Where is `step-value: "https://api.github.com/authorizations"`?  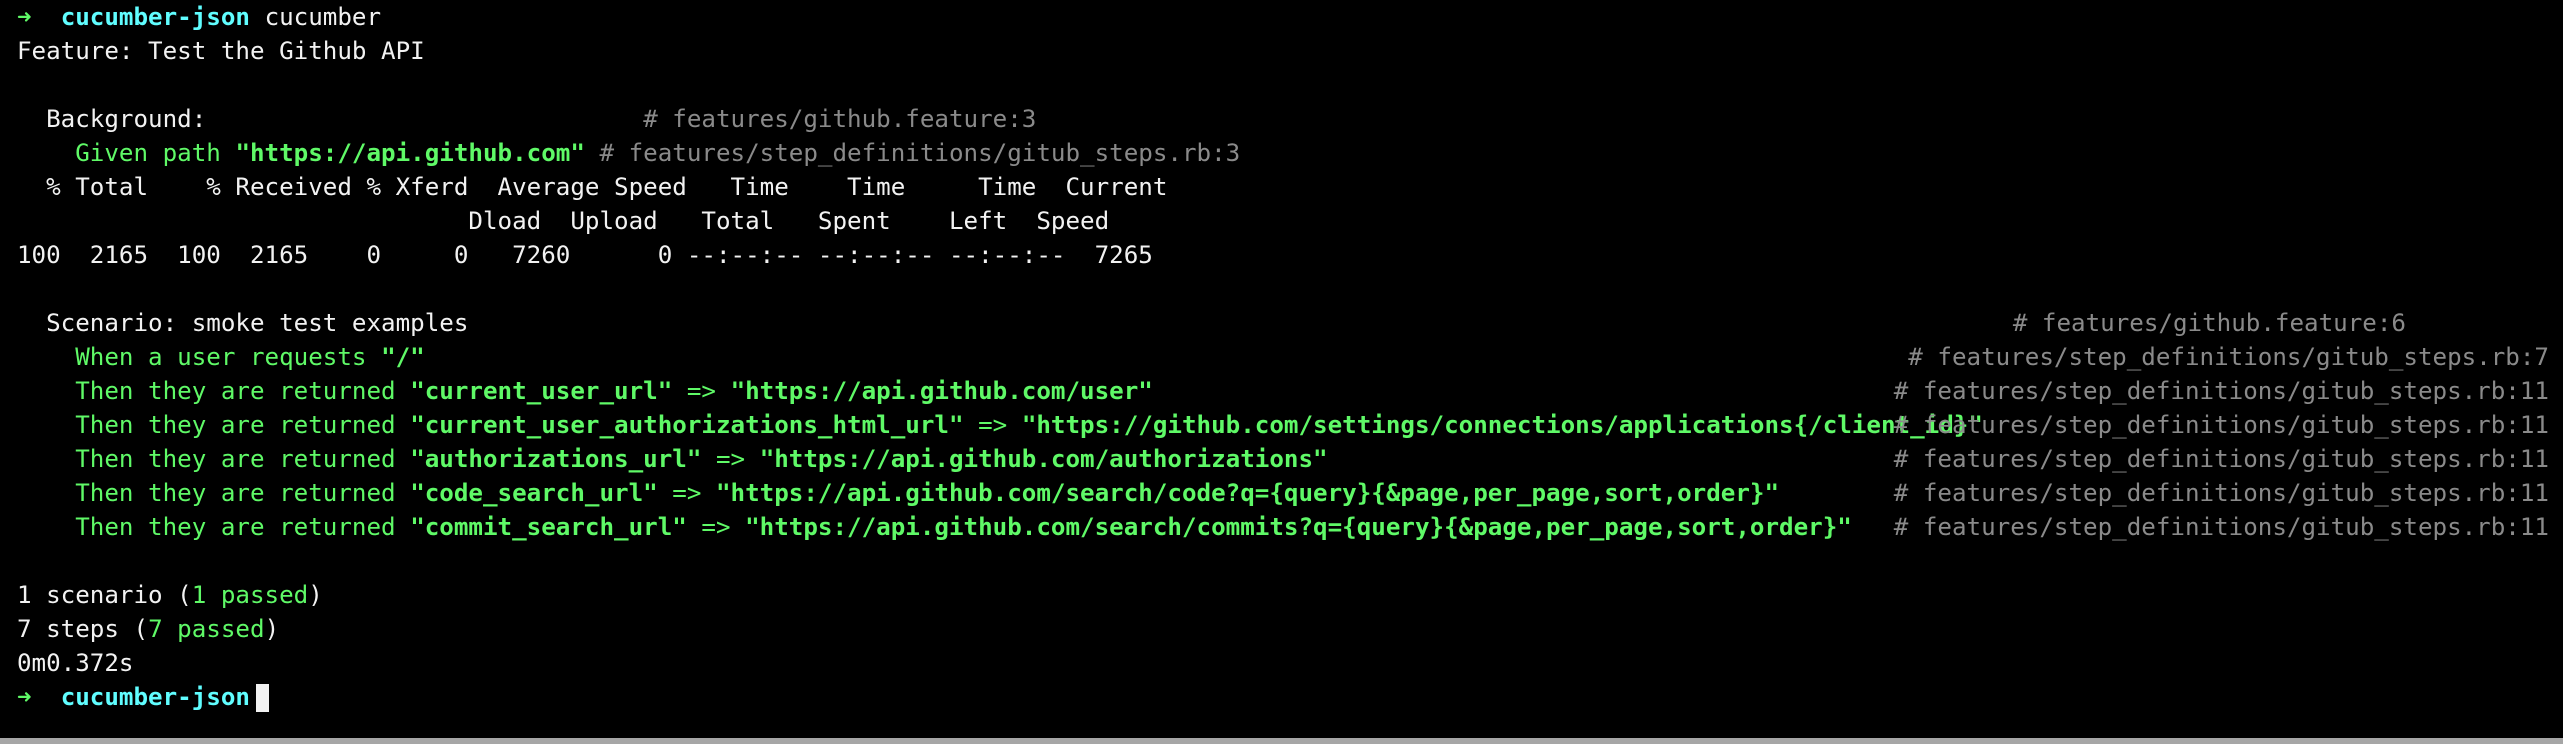 step-value: "https://api.github.com/authorizations" is located at coordinates (1043, 459).